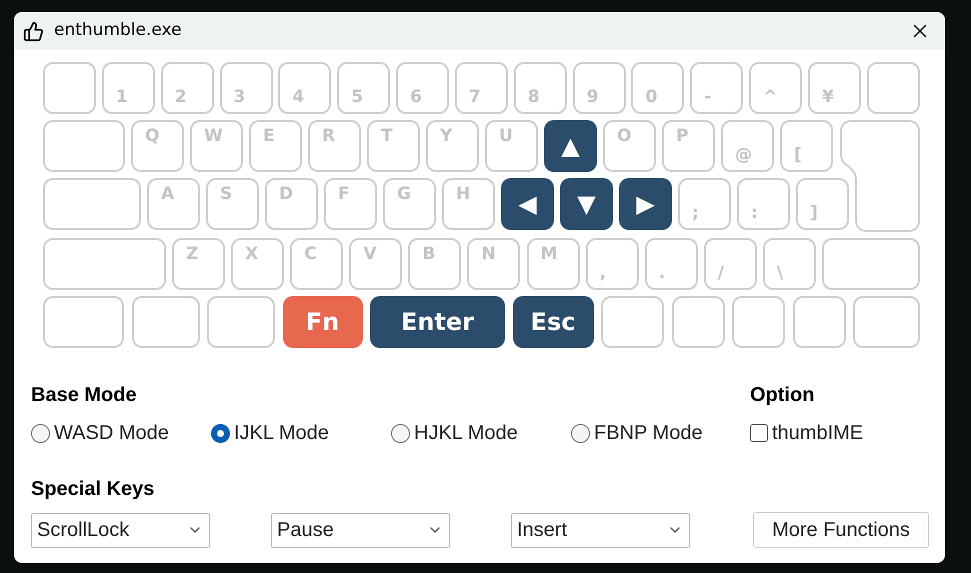 The height and width of the screenshot is (573, 971). I want to click on checkbox, so click(759, 433).